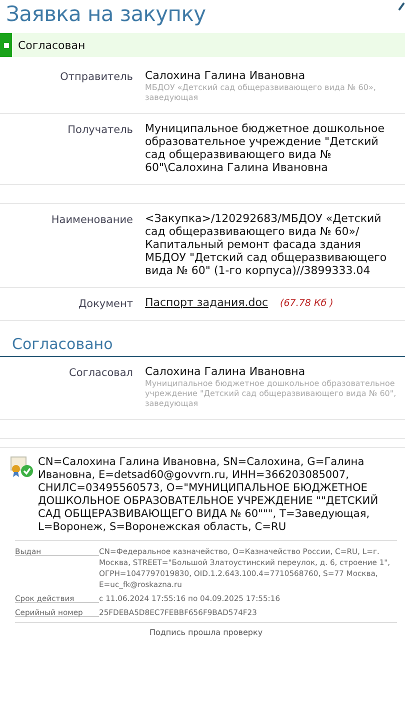 The height and width of the screenshot is (704, 405). What do you see at coordinates (52, 45) in the screenshot?
I see `status-label: Согласован` at bounding box center [52, 45].